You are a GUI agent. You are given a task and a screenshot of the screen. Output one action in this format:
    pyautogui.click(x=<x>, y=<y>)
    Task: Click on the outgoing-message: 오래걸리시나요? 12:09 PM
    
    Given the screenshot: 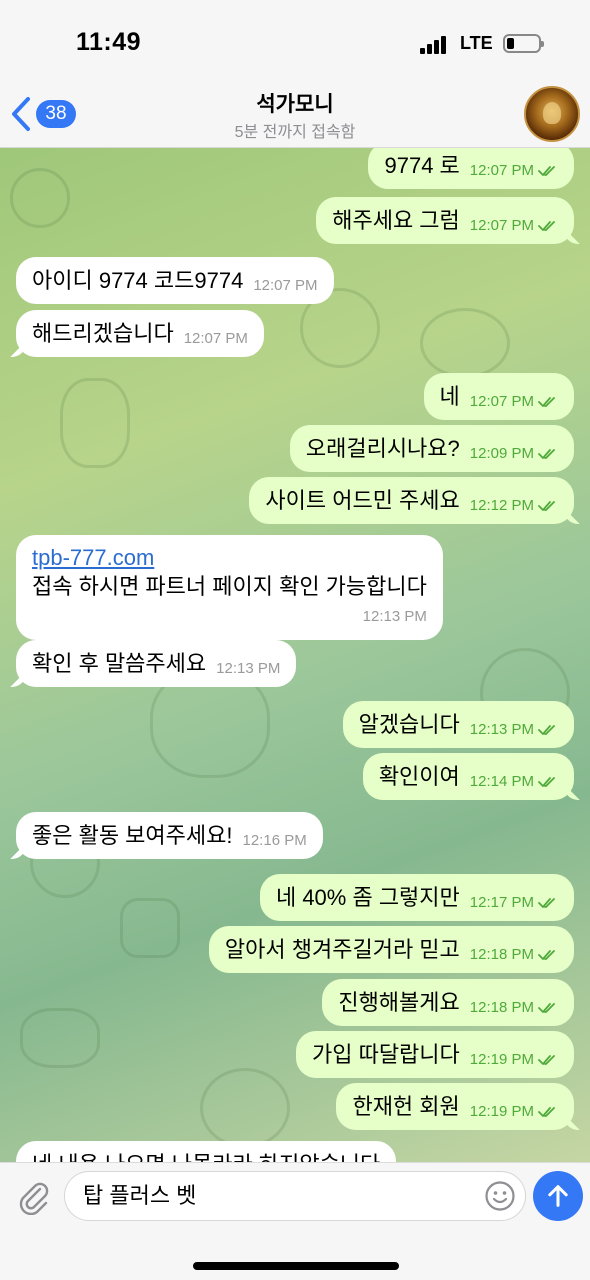 What is the action you would take?
    pyautogui.click(x=431, y=449)
    